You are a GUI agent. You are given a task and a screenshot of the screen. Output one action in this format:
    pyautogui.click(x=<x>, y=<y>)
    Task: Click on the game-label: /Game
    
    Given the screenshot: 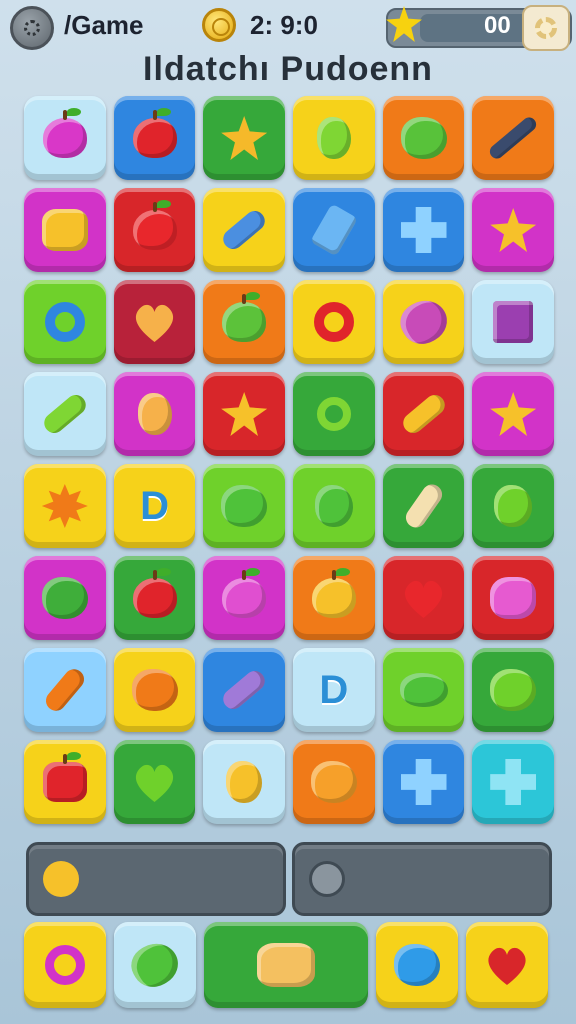 What is the action you would take?
    pyautogui.click(x=104, y=25)
    